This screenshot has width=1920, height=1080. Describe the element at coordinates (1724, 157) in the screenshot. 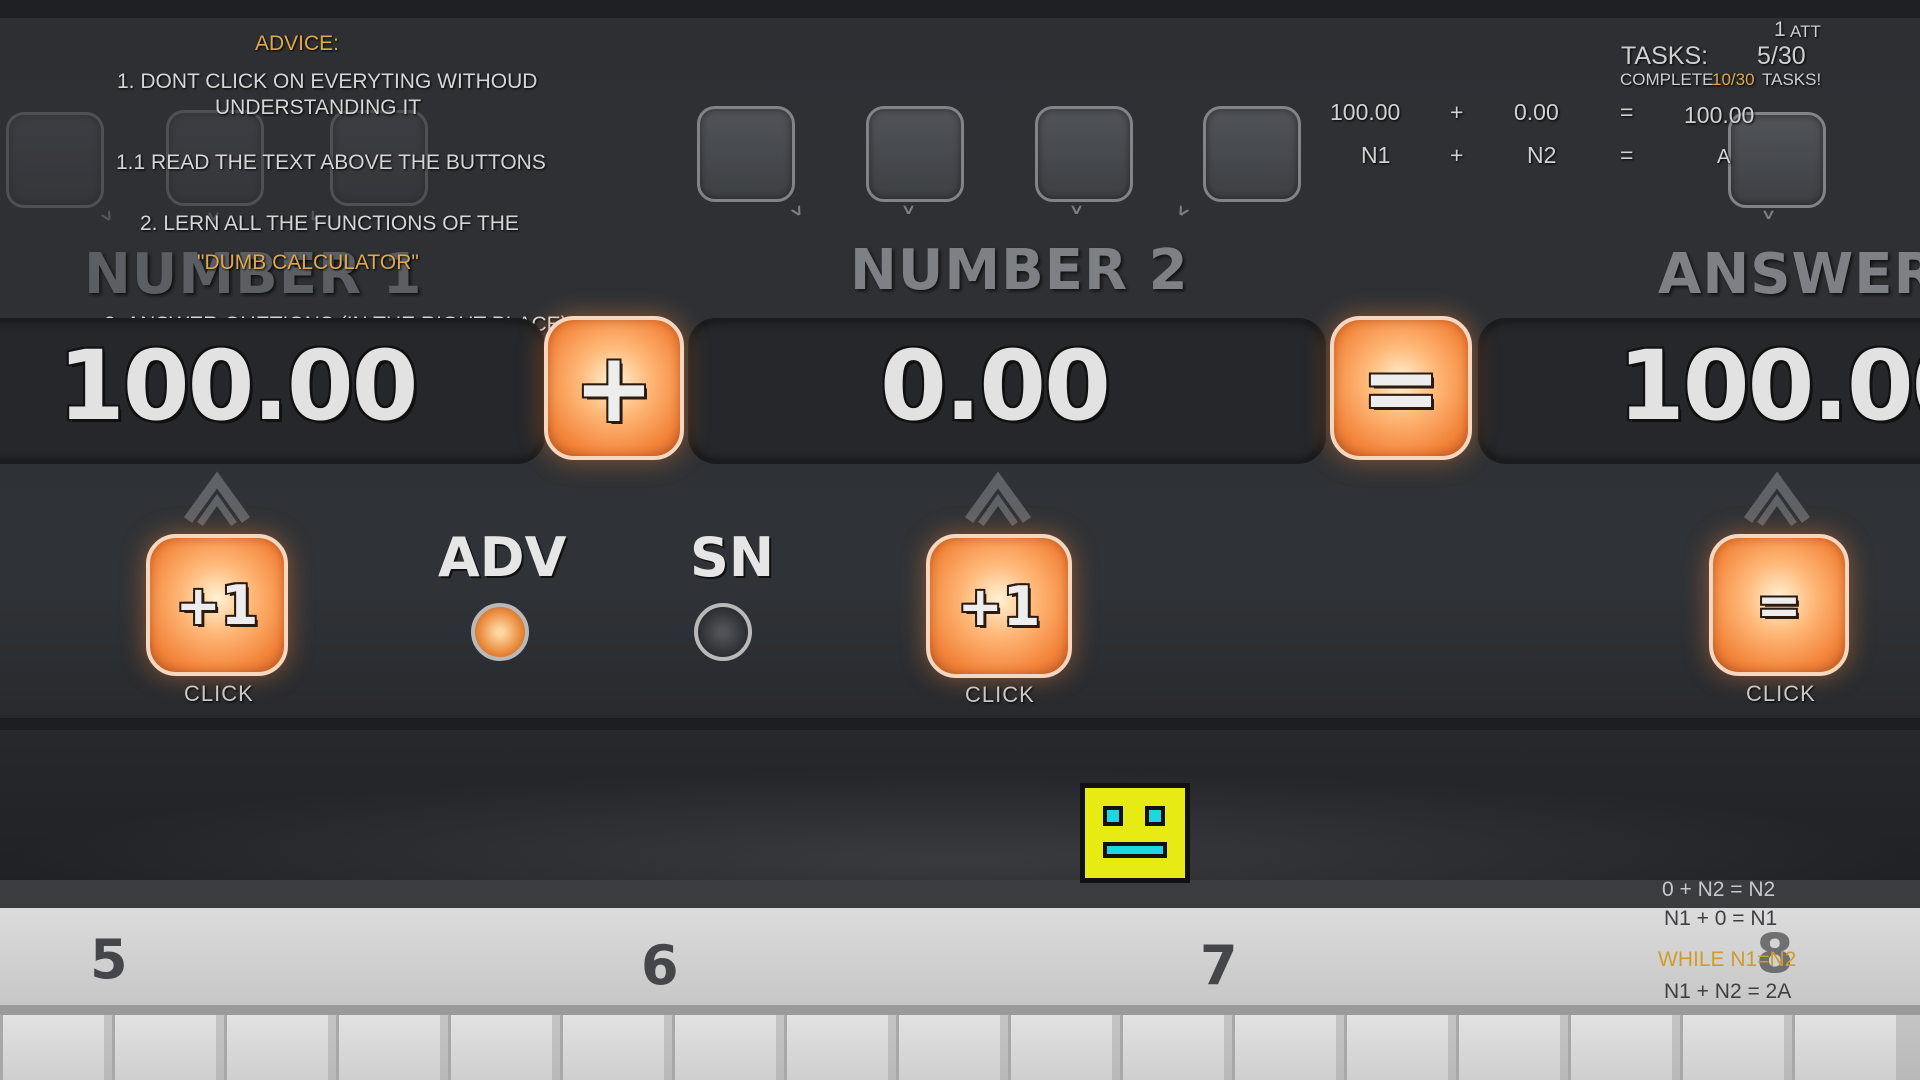

I see `eq-answer-symbol: A` at that location.